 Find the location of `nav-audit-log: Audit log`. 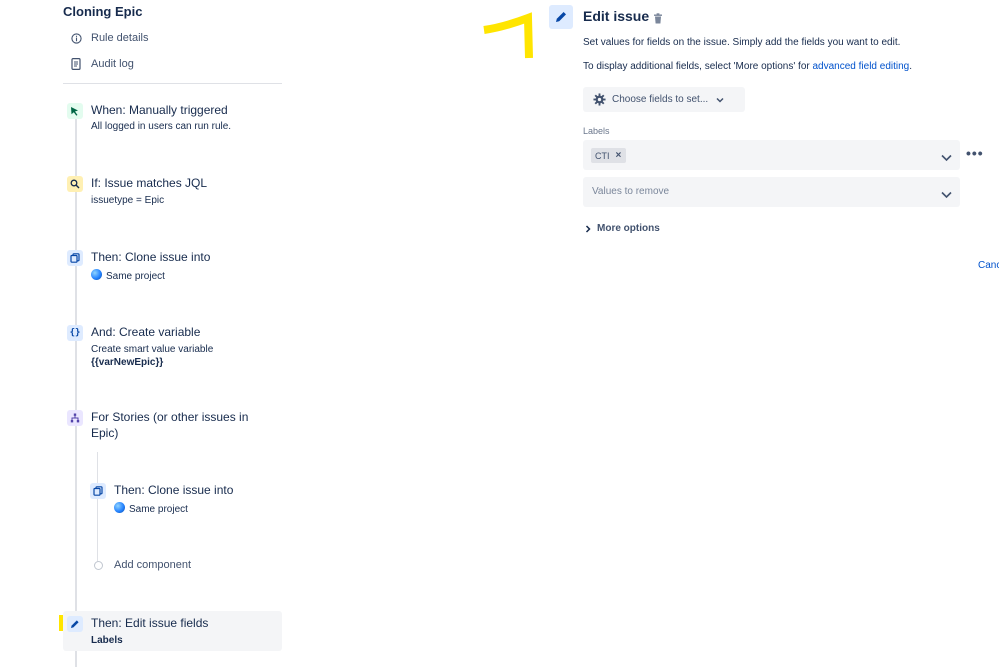

nav-audit-log: Audit log is located at coordinates (102, 64).